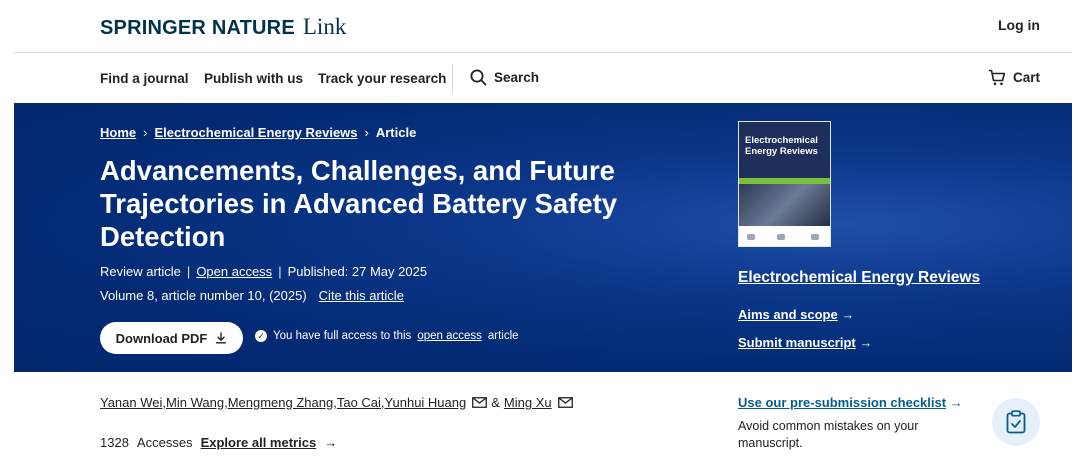  What do you see at coordinates (281, 402) in the screenshot?
I see `author-link: Mengmeng Zhang` at bounding box center [281, 402].